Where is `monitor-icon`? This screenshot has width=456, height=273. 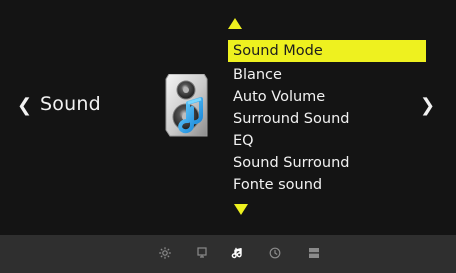
monitor-icon is located at coordinates (202, 254).